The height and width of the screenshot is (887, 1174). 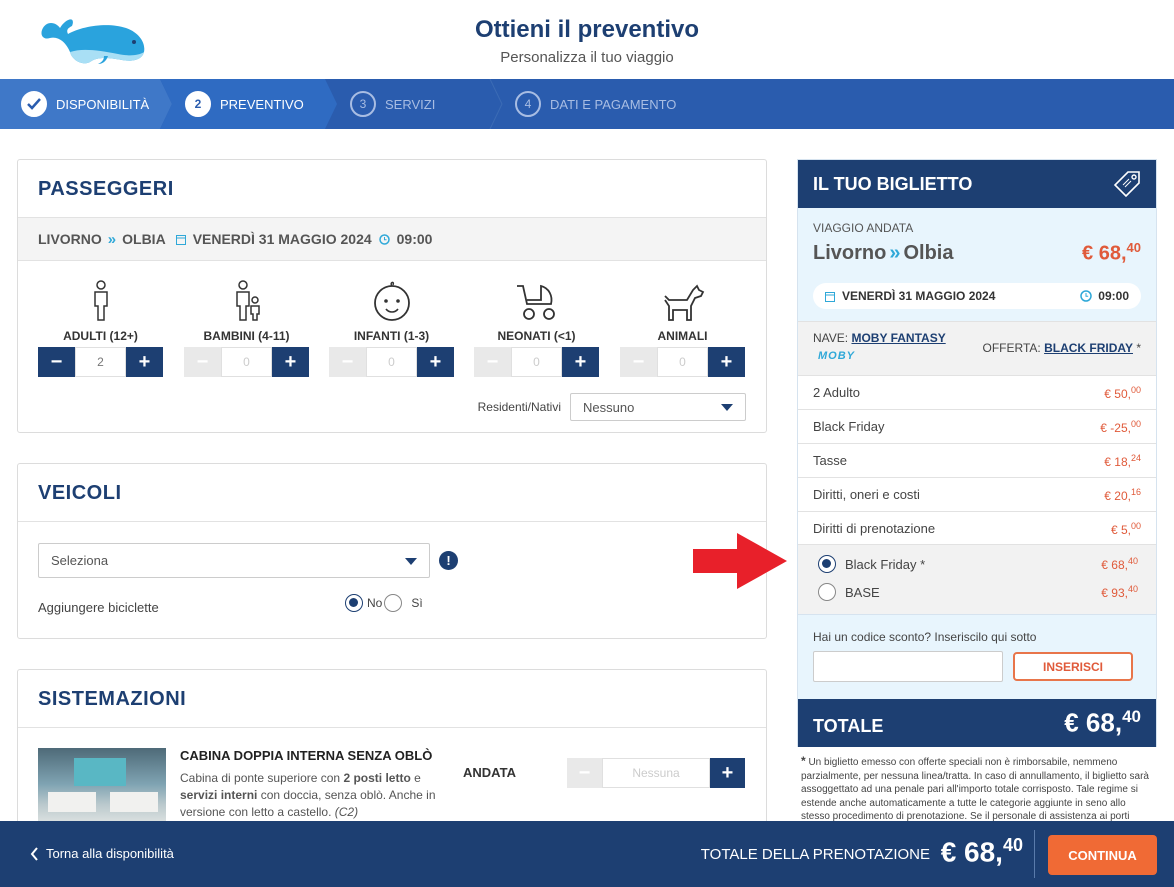 What do you see at coordinates (536, 336) in the screenshot?
I see `pax-label: NEONATI (<1)` at bounding box center [536, 336].